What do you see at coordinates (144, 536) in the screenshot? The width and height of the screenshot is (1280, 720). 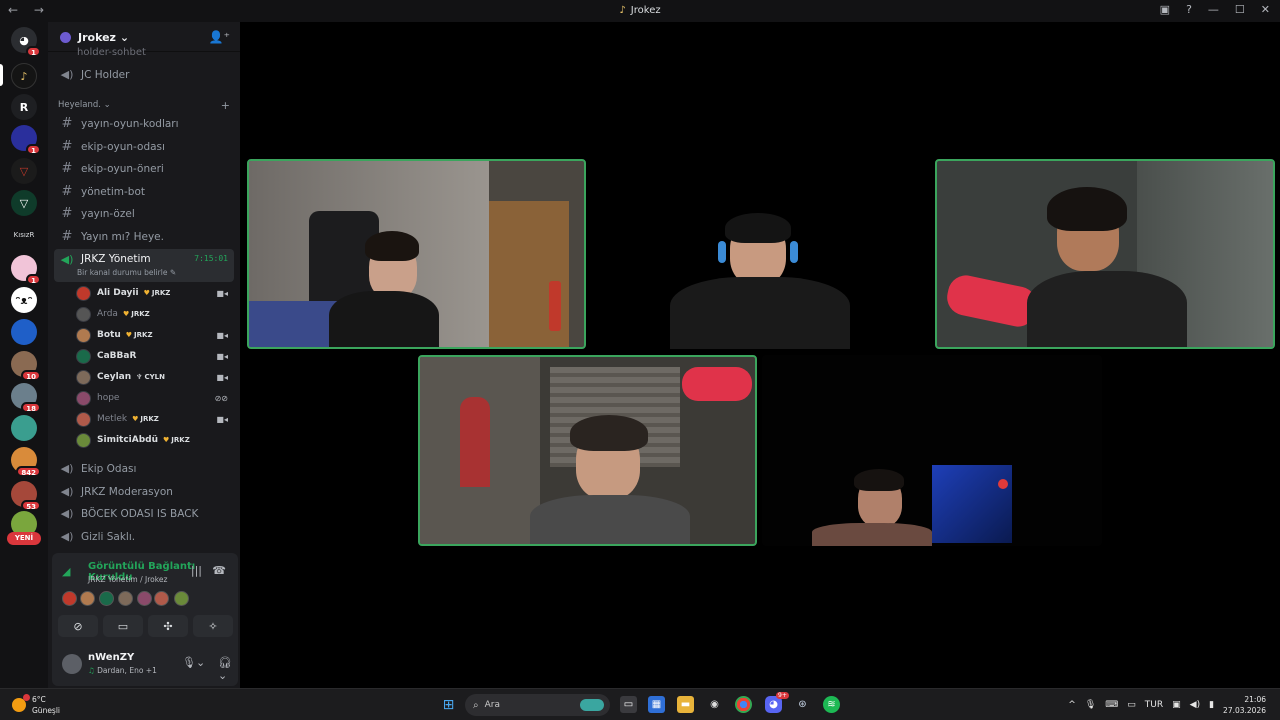 I see `voice-channel: ◀) Gizli Saklı.` at bounding box center [144, 536].